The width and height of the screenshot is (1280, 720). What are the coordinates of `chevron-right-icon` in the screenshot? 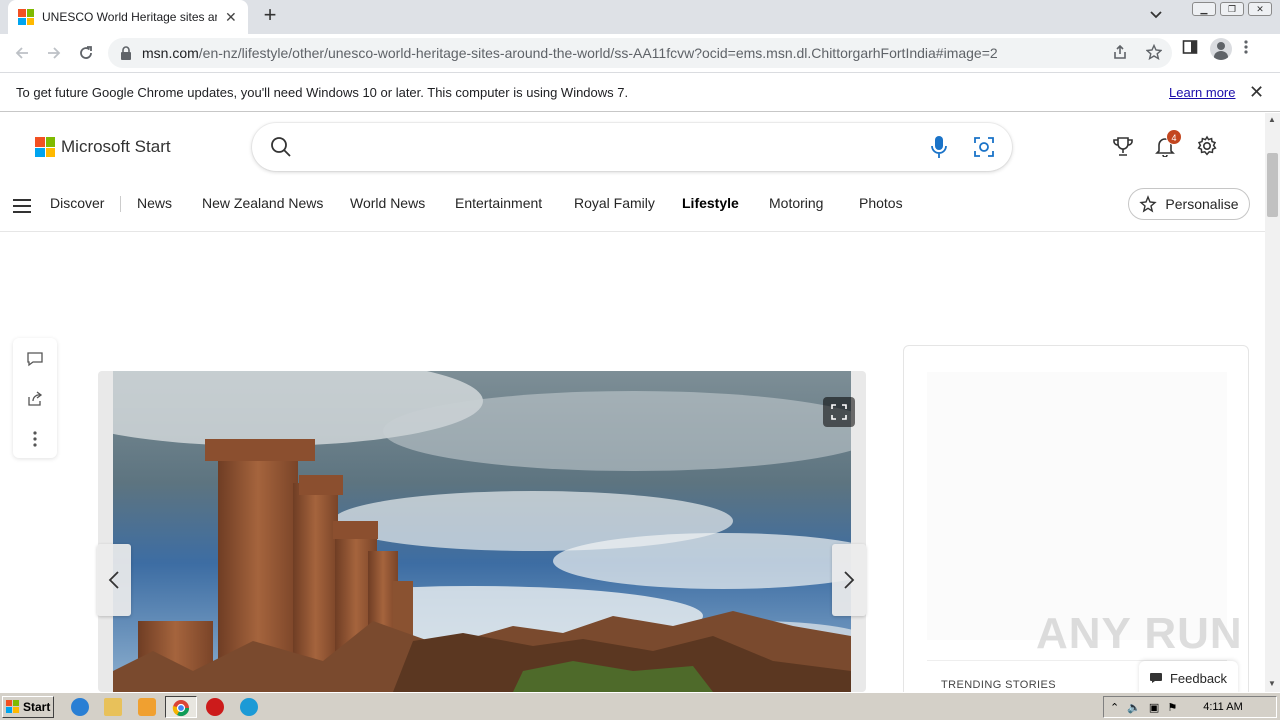 It's located at (849, 580).